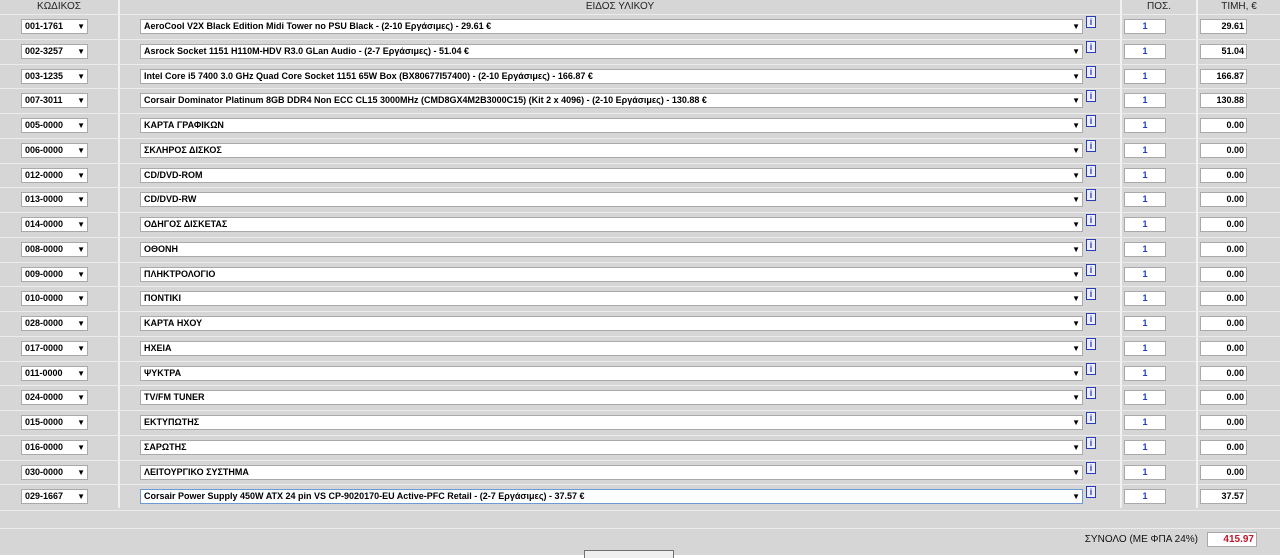 This screenshot has height=558, width=1280. Describe the element at coordinates (611, 398) in the screenshot. I see `component-select: TV/FM TUNER ▼` at that location.